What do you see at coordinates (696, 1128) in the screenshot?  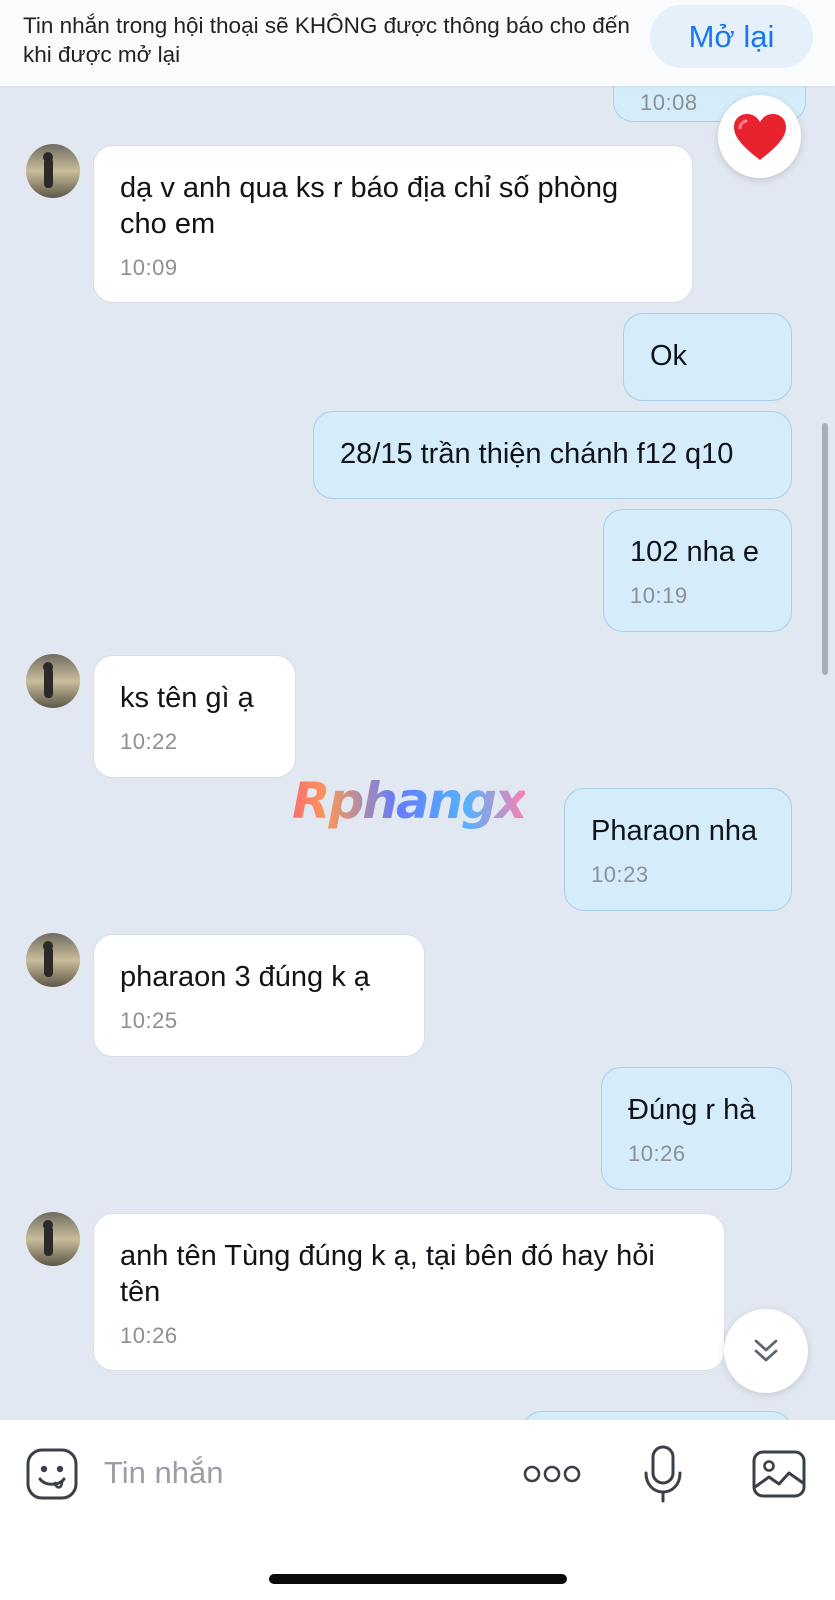 I see `message-bubble-outgoing: Đúng r hà 10:26` at bounding box center [696, 1128].